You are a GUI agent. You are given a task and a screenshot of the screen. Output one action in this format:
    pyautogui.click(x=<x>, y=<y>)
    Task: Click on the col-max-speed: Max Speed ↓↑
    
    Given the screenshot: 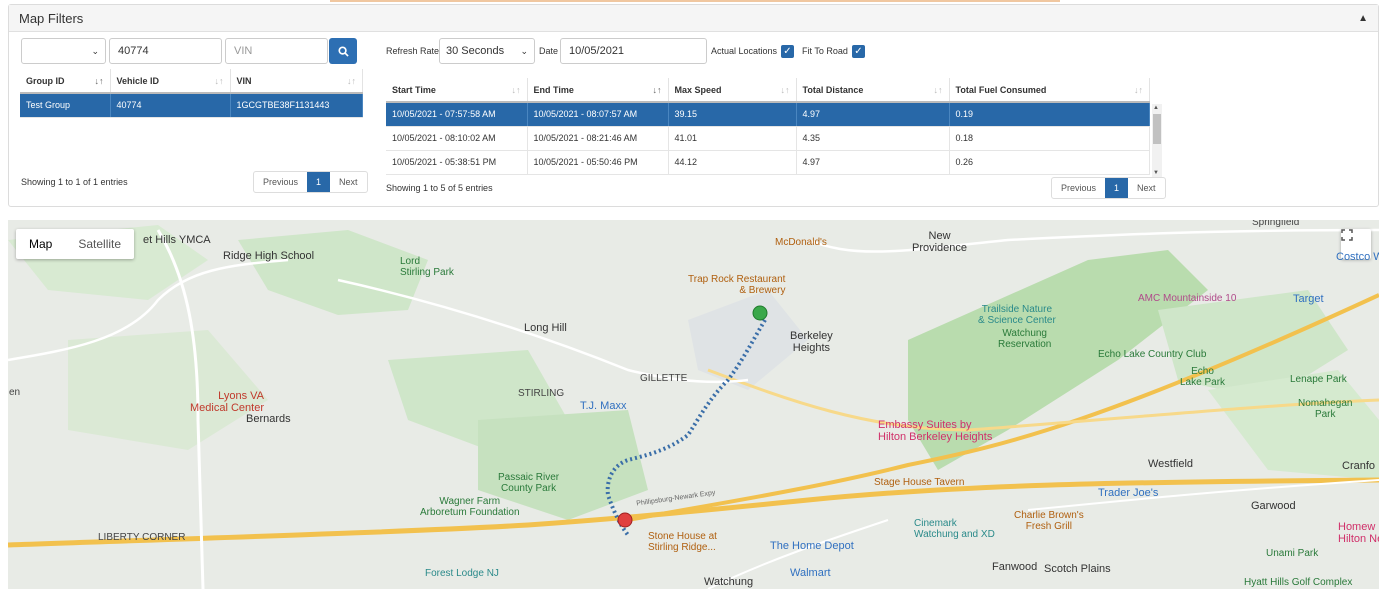 What is the action you would take?
    pyautogui.click(x=732, y=90)
    